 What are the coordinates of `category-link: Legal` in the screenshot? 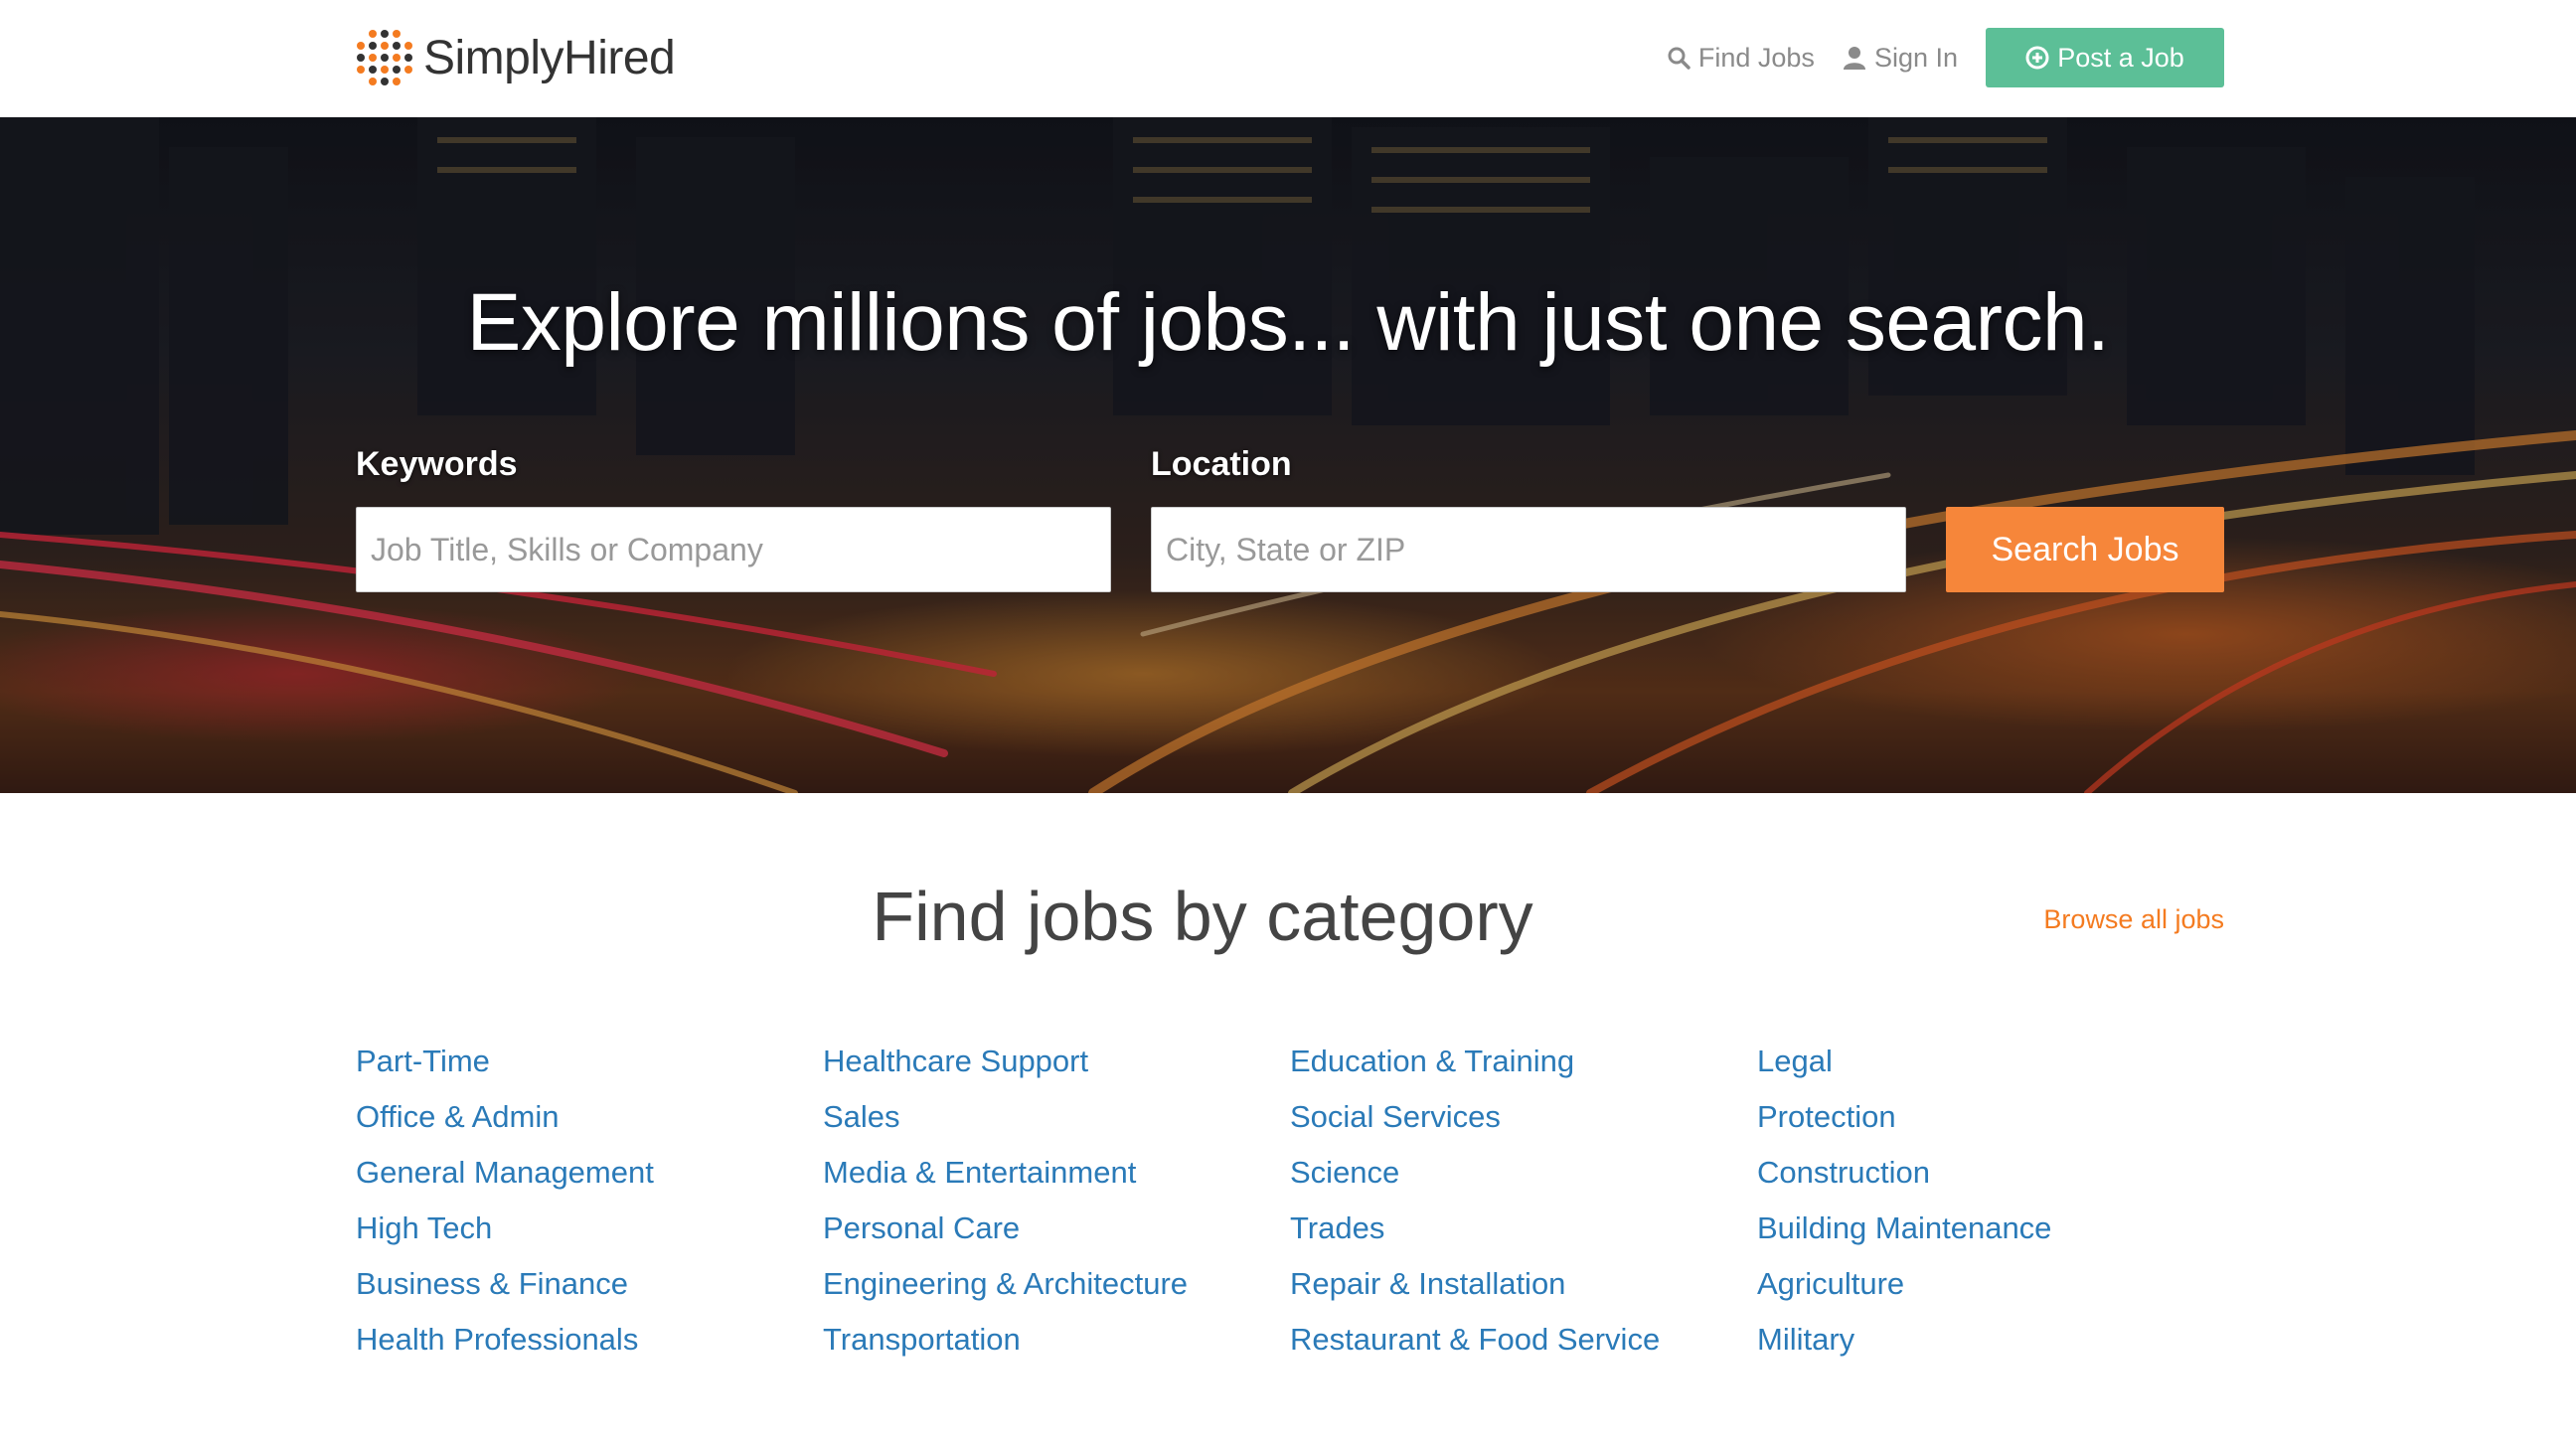 It's located at (1990, 1061).